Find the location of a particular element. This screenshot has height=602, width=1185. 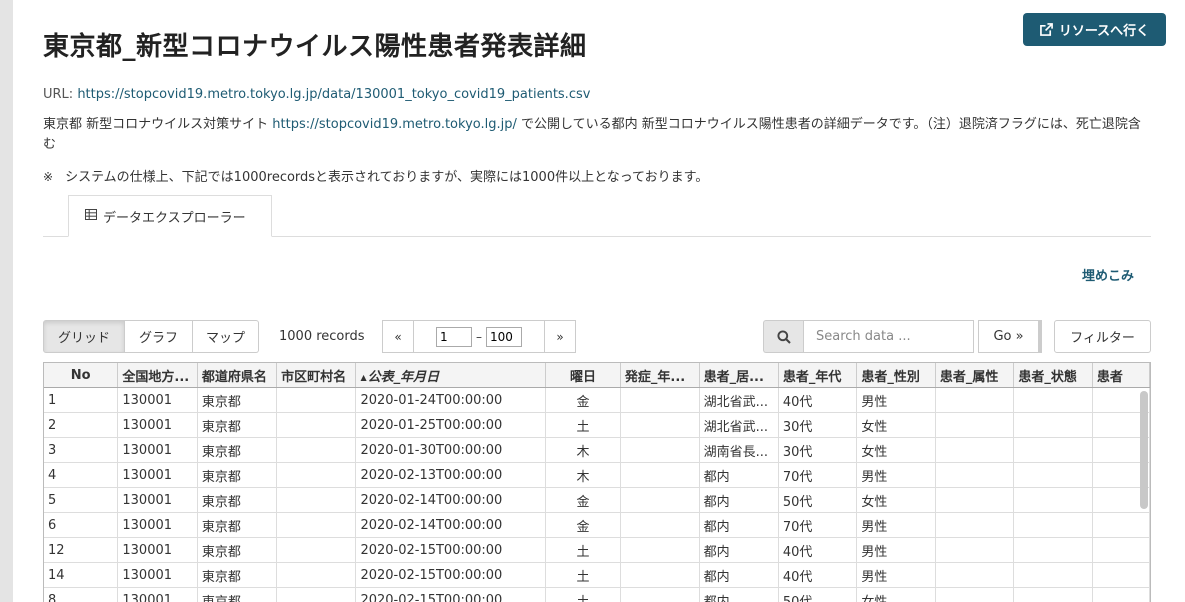

table-cell: 2020-02-15T00:00:00 is located at coordinates (451, 550).